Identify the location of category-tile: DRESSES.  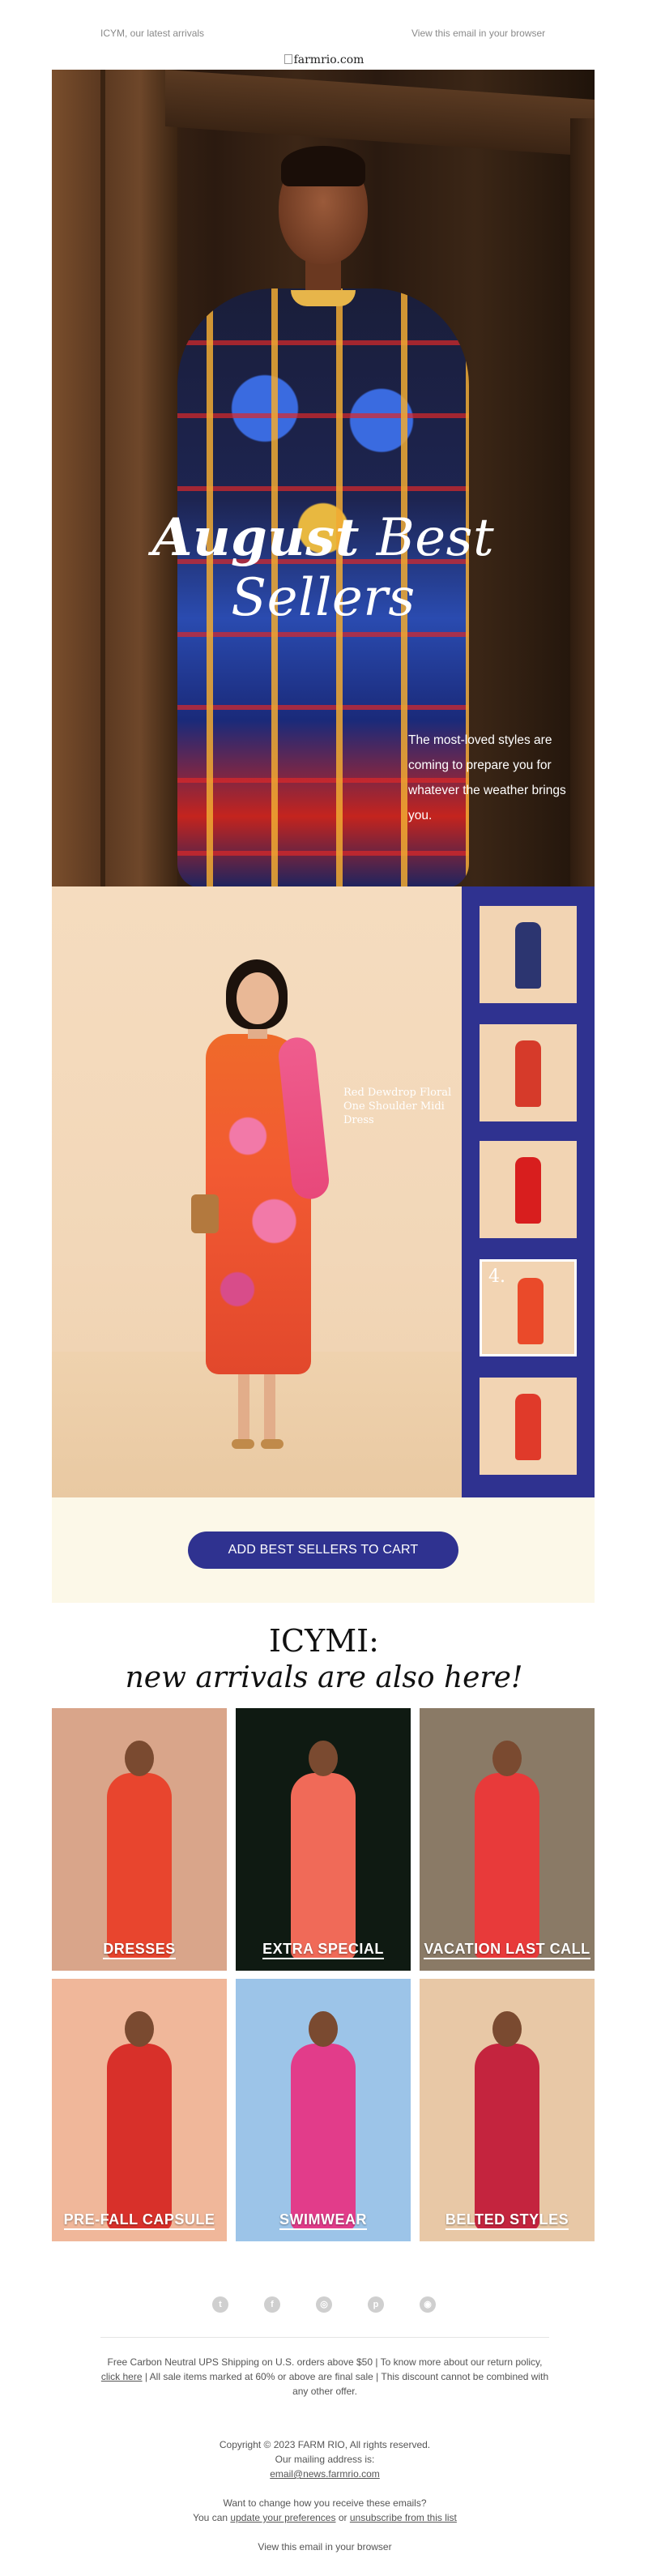
(139, 1839).